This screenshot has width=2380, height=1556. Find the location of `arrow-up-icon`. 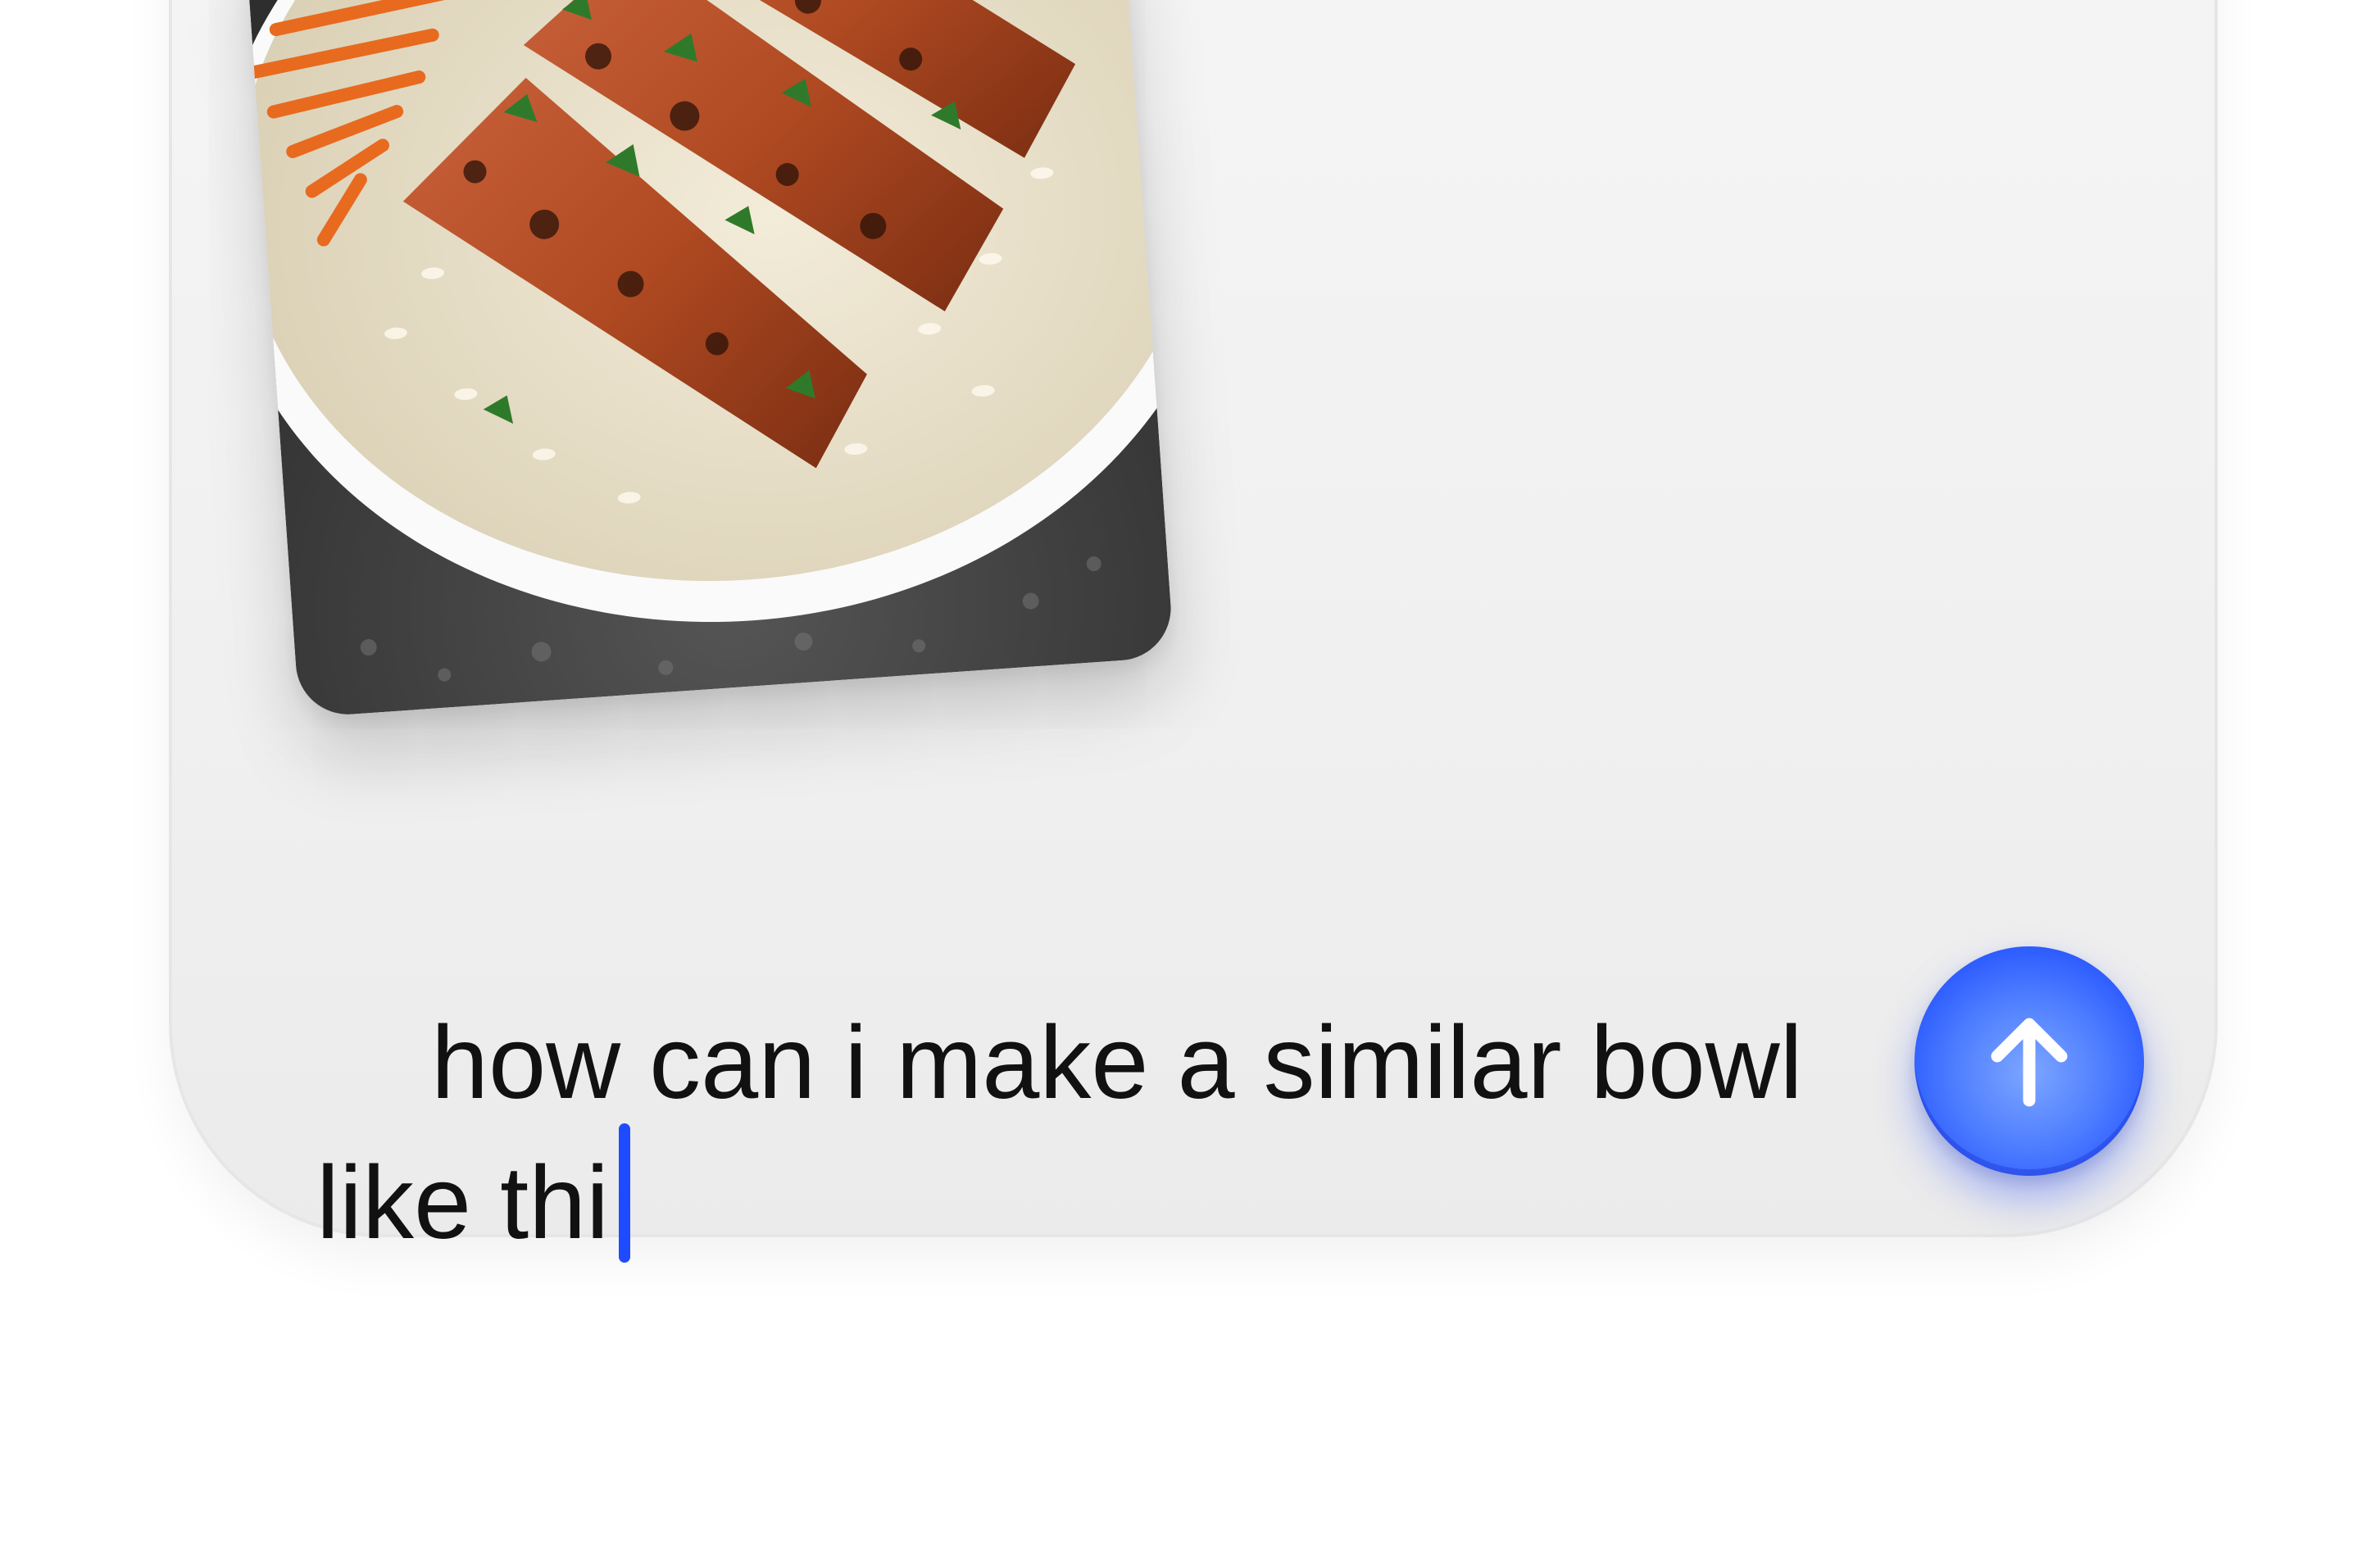

arrow-up-icon is located at coordinates (2029, 1063).